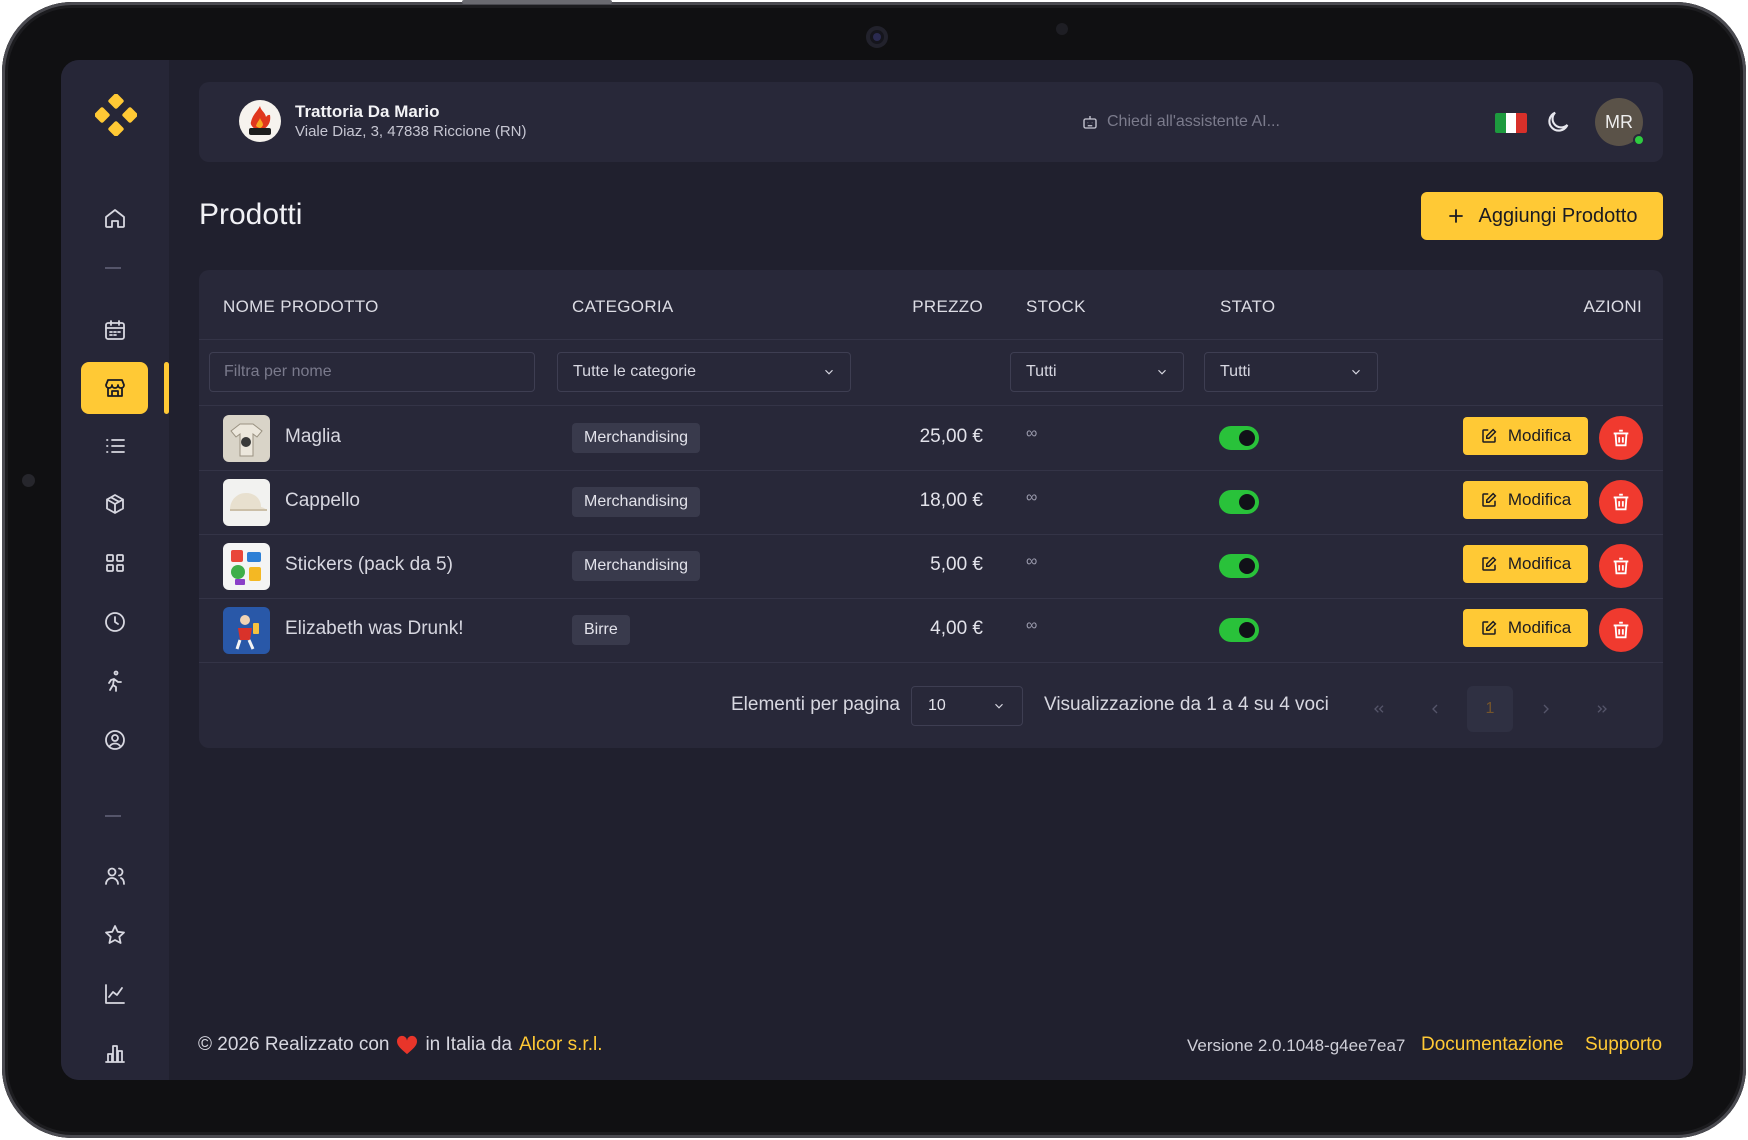  I want to click on moon-icon, so click(1558, 121).